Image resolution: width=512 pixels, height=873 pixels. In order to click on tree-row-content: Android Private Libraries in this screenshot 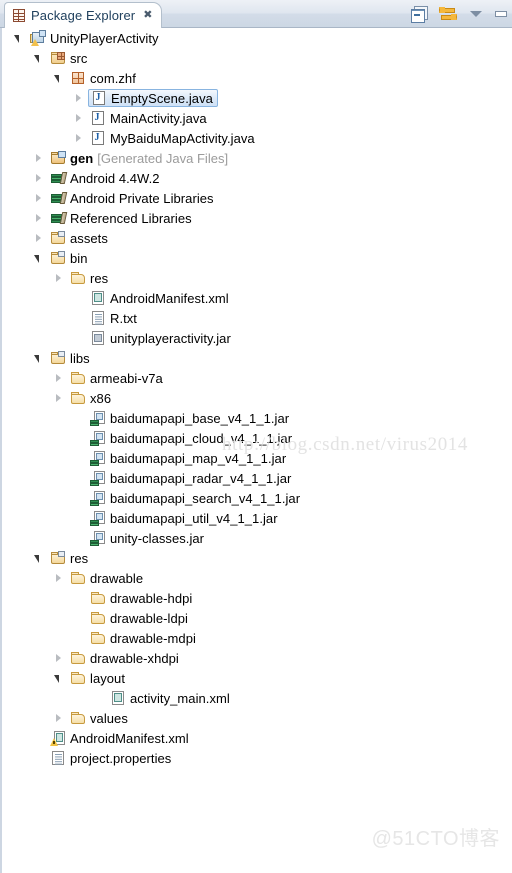, I will do `click(132, 198)`.